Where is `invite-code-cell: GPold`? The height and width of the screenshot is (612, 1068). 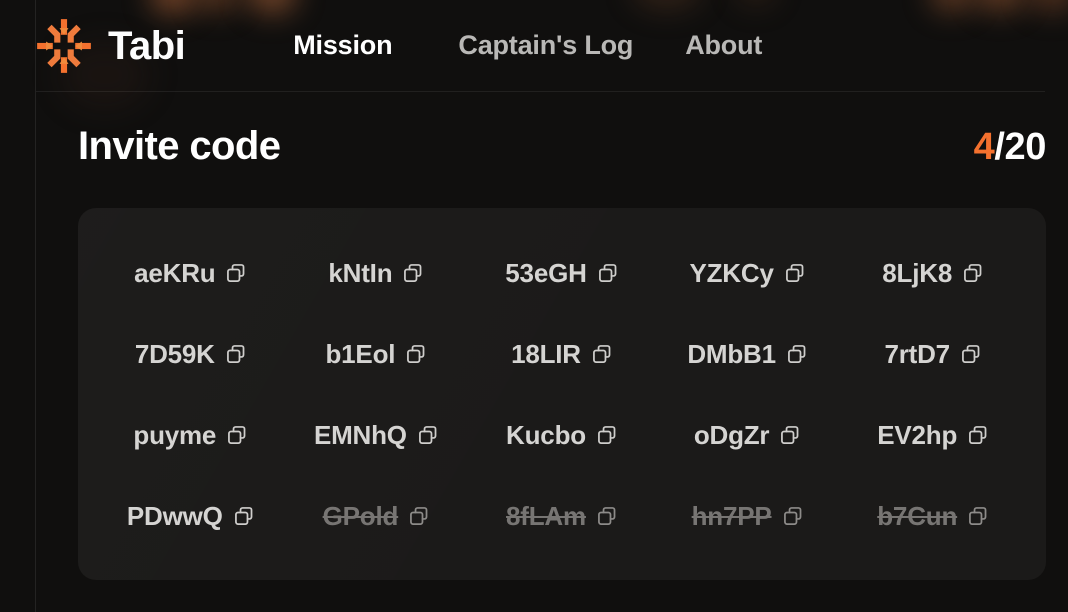 invite-code-cell: GPold is located at coordinates (377, 515).